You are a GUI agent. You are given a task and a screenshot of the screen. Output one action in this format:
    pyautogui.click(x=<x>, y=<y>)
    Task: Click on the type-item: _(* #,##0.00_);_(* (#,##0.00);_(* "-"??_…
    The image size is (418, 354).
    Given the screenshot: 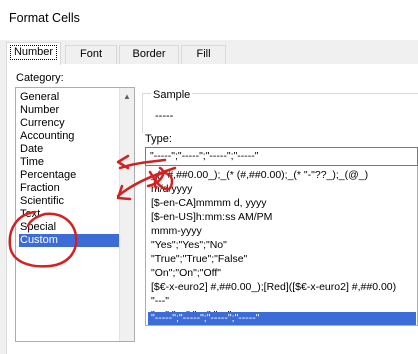 What is the action you would take?
    pyautogui.click(x=282, y=175)
    